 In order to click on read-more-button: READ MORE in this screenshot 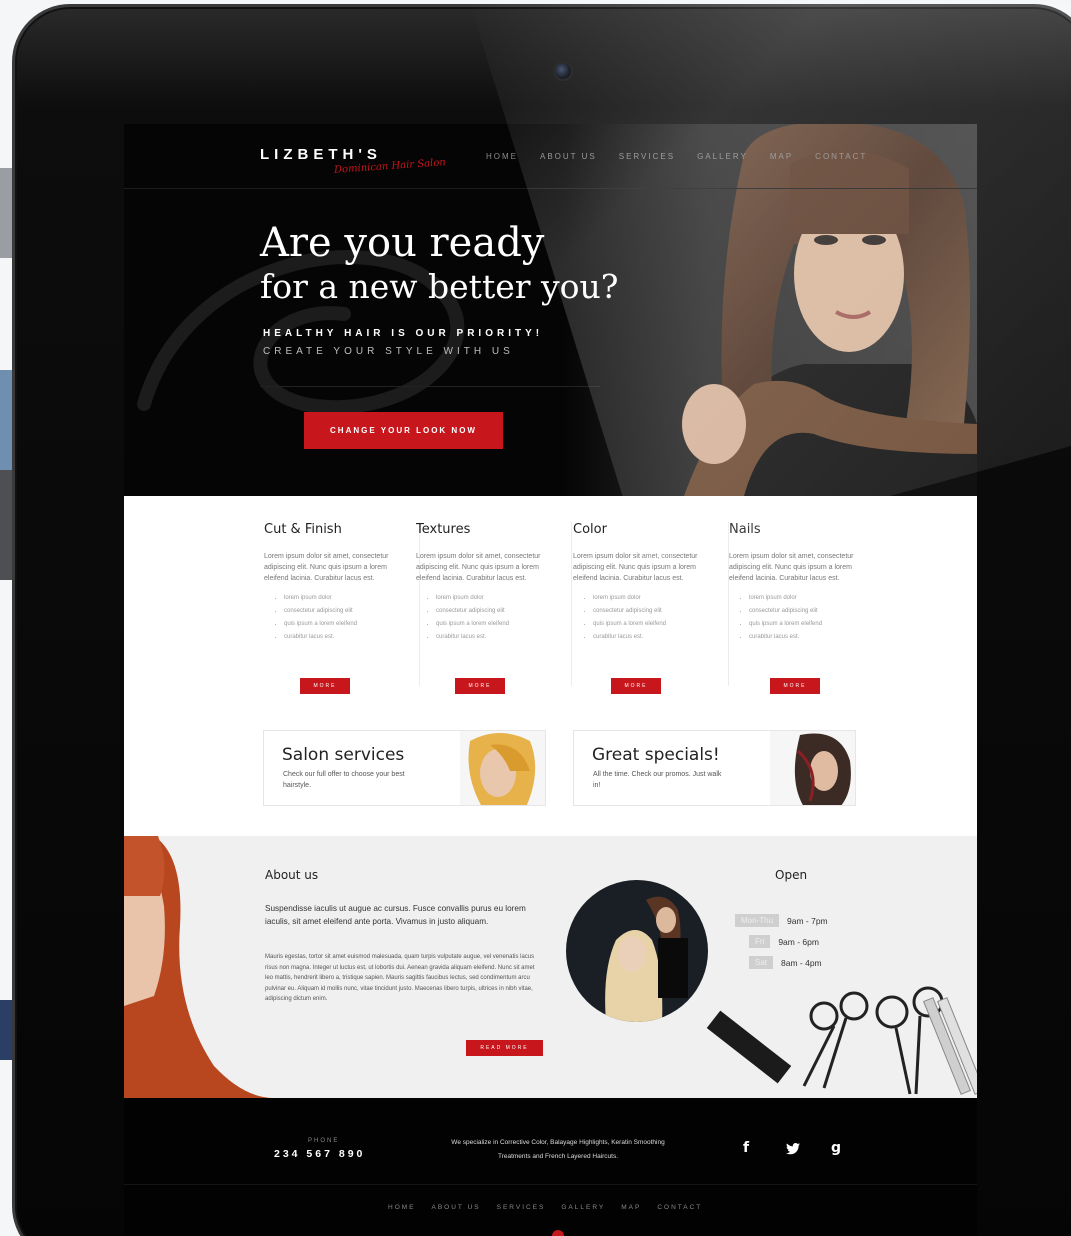, I will do `click(504, 1048)`.